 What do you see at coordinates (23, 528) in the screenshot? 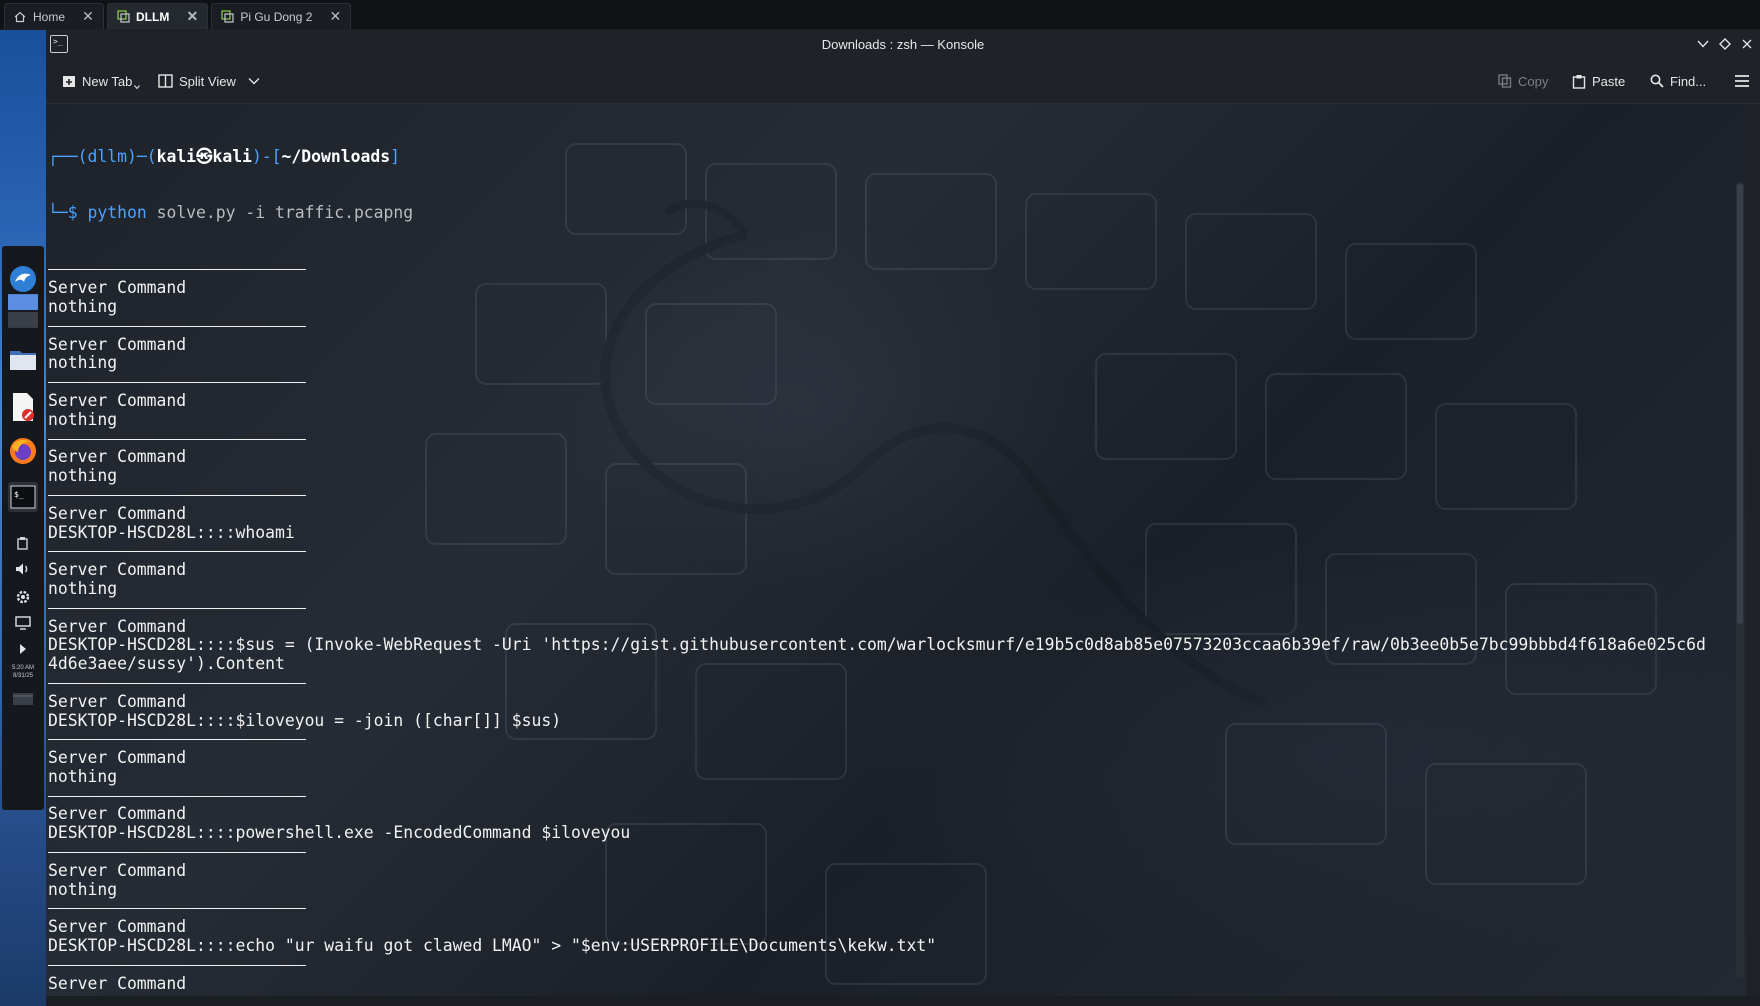
I see `panel-dock: $_ 5:20 AM 8/31/25` at bounding box center [23, 528].